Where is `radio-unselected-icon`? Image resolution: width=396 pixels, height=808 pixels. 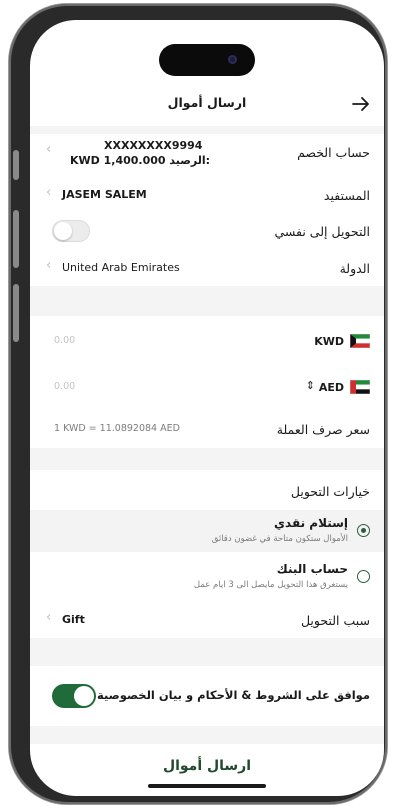 radio-unselected-icon is located at coordinates (363, 576).